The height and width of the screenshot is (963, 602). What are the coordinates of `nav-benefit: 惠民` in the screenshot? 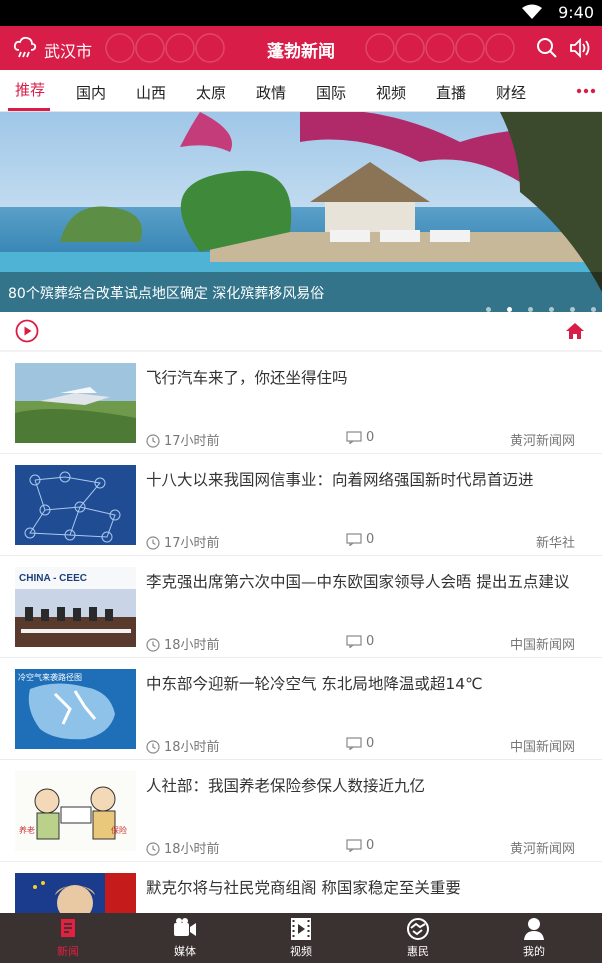 It's located at (418, 938).